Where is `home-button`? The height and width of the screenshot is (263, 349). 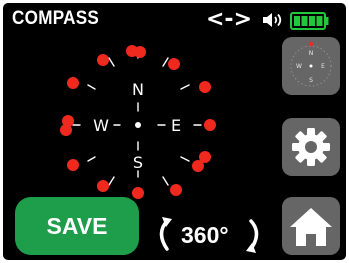 home-button is located at coordinates (311, 226).